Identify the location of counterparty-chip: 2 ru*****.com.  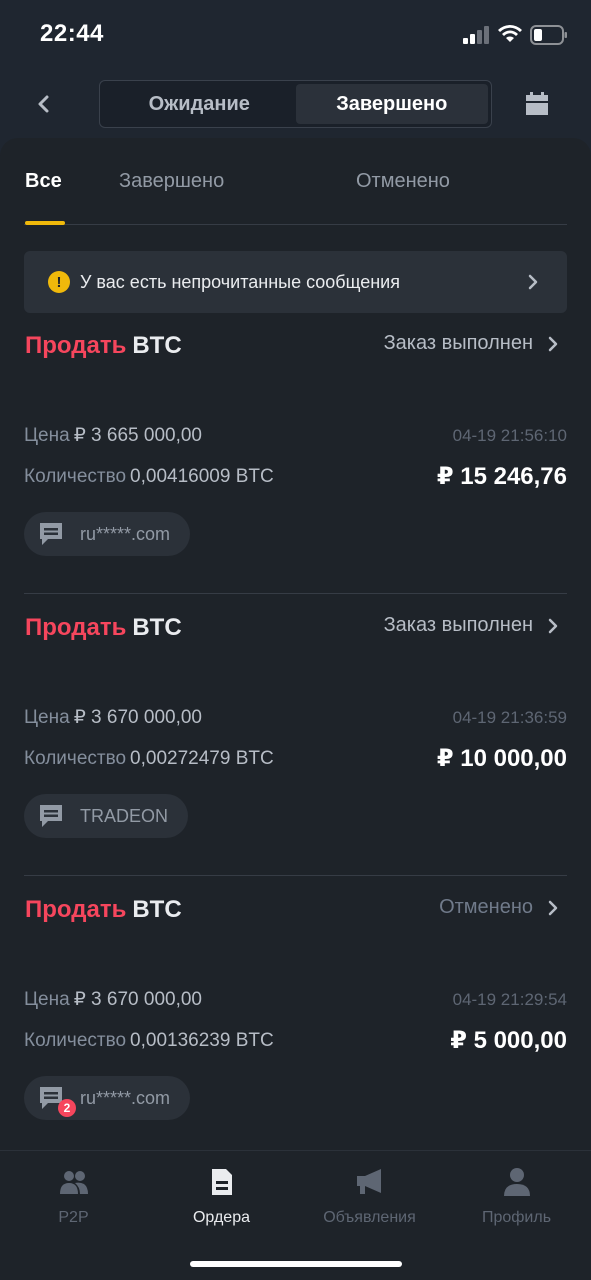
(107, 1098).